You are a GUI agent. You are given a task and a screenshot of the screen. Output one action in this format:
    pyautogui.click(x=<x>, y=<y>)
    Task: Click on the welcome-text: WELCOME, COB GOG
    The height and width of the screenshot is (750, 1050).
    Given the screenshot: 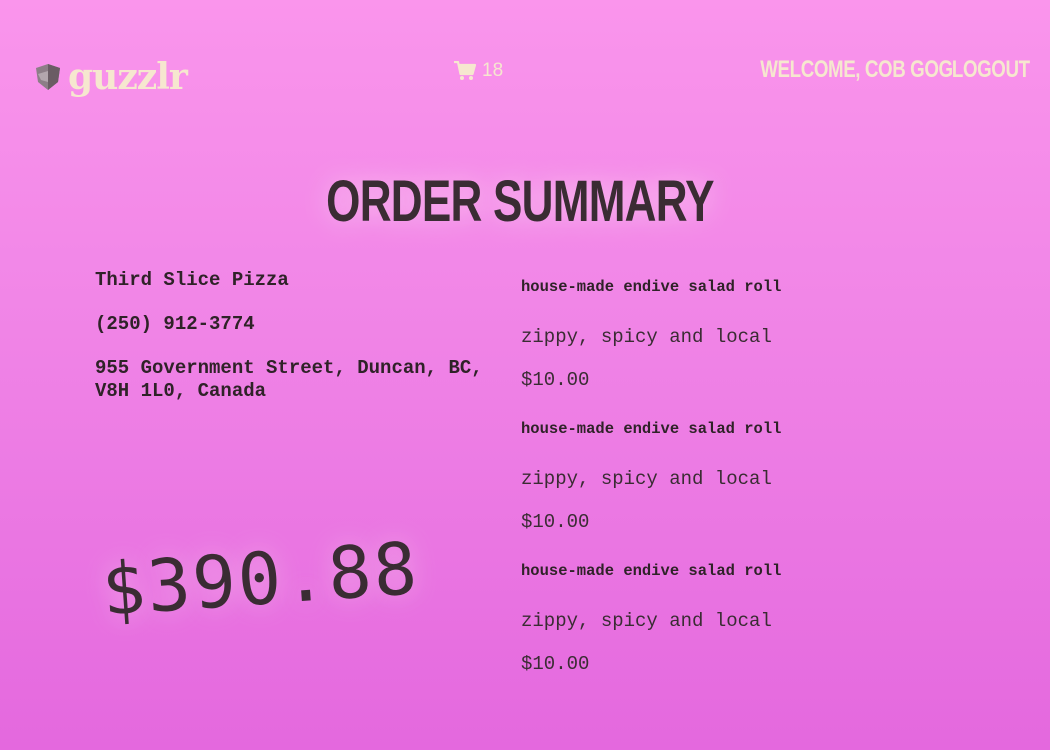 What is the action you would take?
    pyautogui.click(x=856, y=69)
    